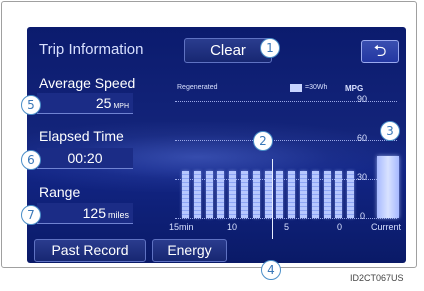 The height and width of the screenshot is (291, 424). Describe the element at coordinates (31, 215) in the screenshot. I see `callout-marker-7: 7` at that location.